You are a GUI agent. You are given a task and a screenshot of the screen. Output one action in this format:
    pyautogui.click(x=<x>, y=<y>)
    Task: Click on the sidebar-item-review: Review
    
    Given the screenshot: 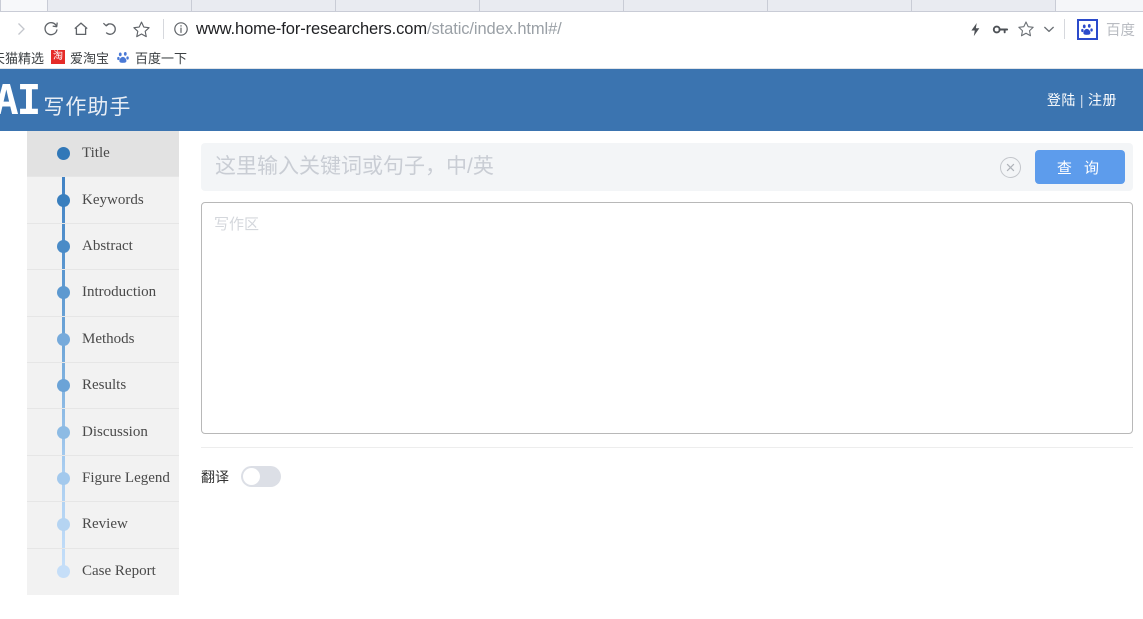 What is the action you would take?
    pyautogui.click(x=103, y=525)
    